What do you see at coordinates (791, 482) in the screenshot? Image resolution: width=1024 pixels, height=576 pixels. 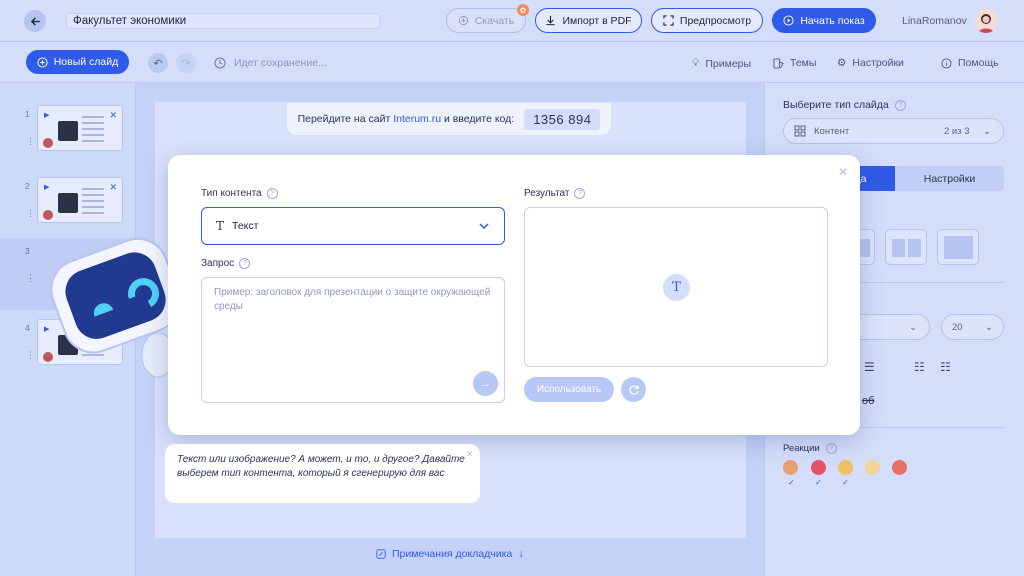 I see `check-icon: ✓` at bounding box center [791, 482].